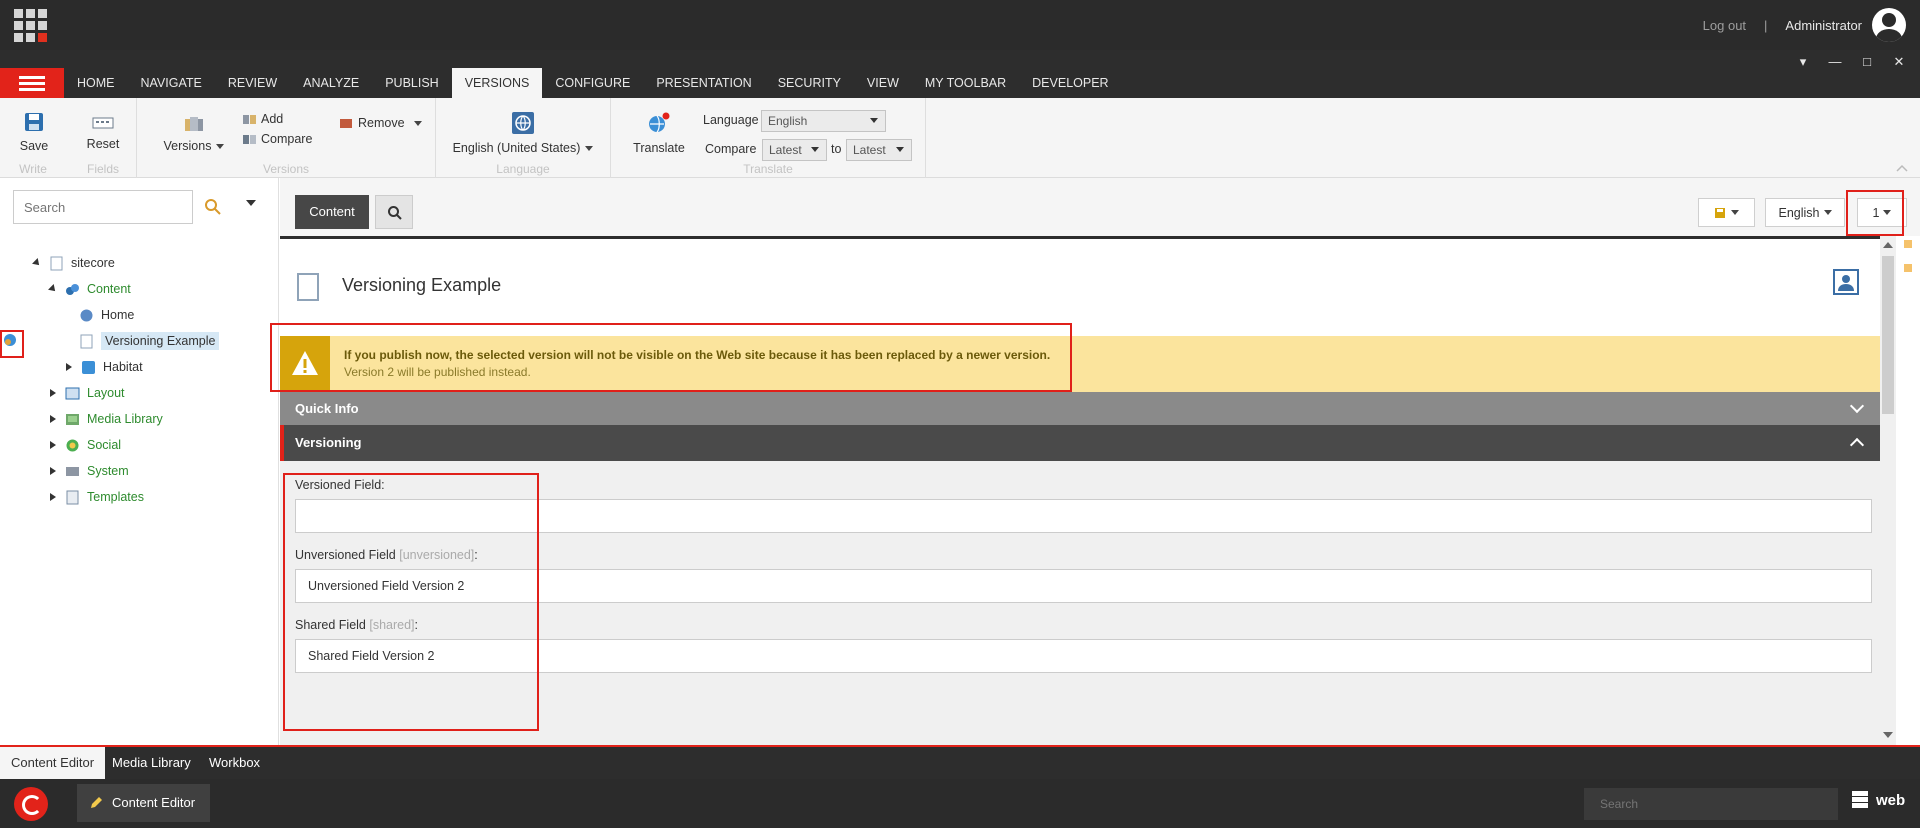 The height and width of the screenshot is (828, 1920). What do you see at coordinates (1888, 335) in the screenshot?
I see `scroll-thumb` at bounding box center [1888, 335].